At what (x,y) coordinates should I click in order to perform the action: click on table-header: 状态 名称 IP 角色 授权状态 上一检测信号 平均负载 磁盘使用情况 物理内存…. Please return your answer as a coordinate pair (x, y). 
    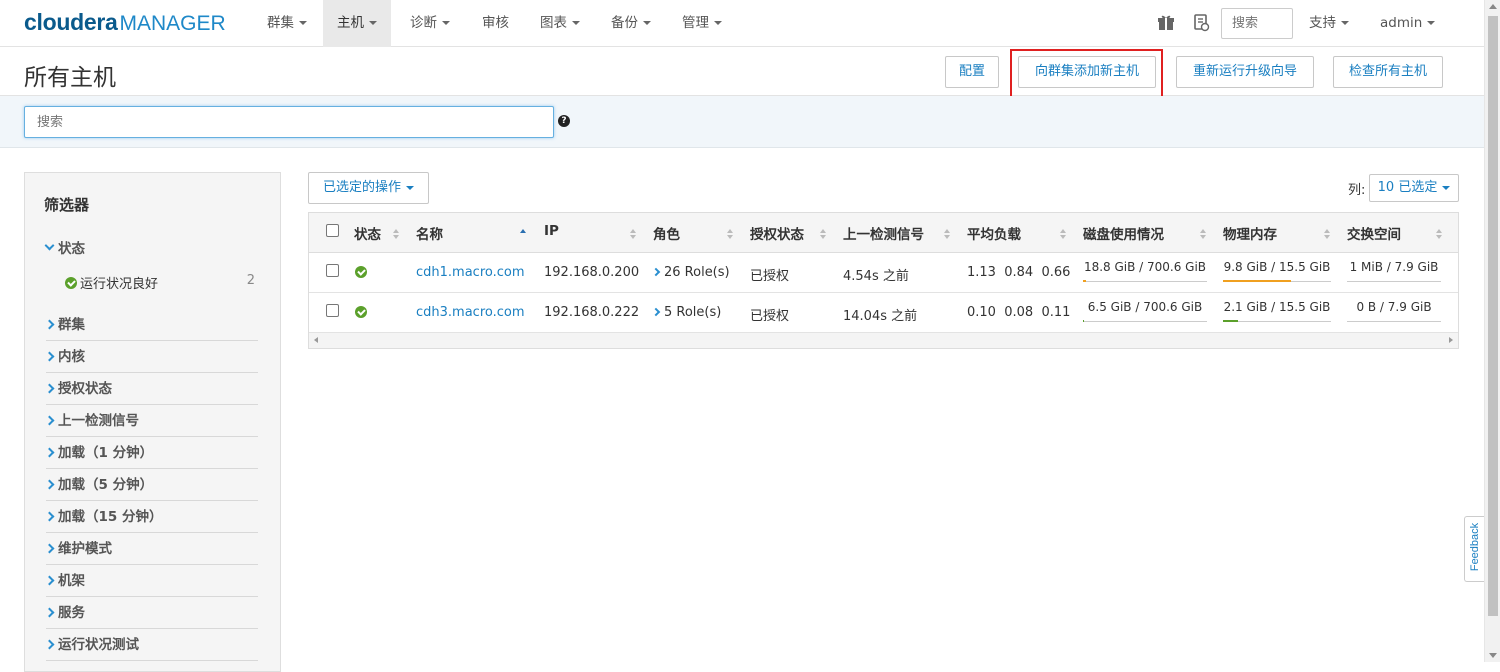
    Looking at the image, I should click on (883, 233).